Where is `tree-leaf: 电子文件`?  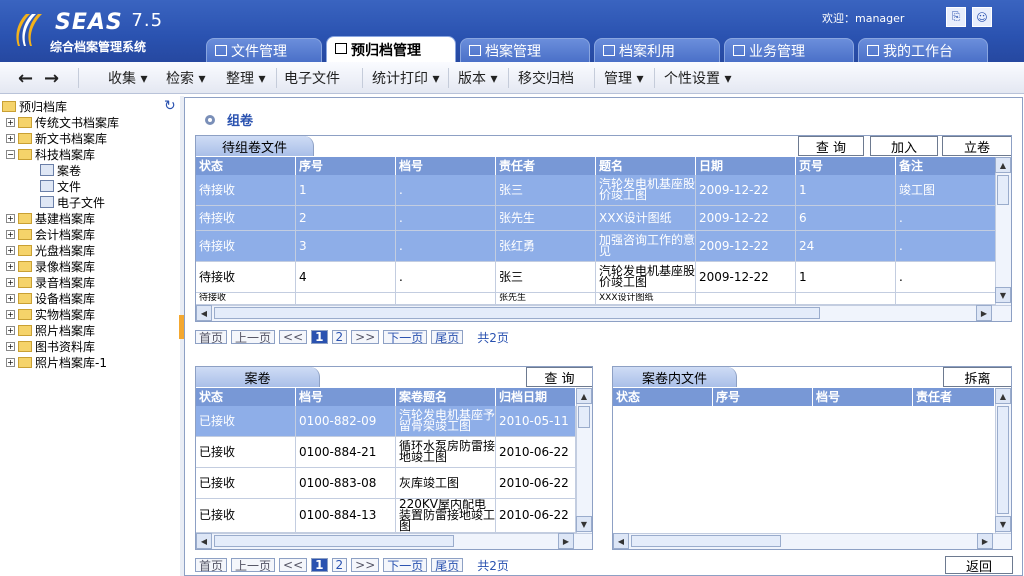 tree-leaf: 电子文件 is located at coordinates (72, 202).